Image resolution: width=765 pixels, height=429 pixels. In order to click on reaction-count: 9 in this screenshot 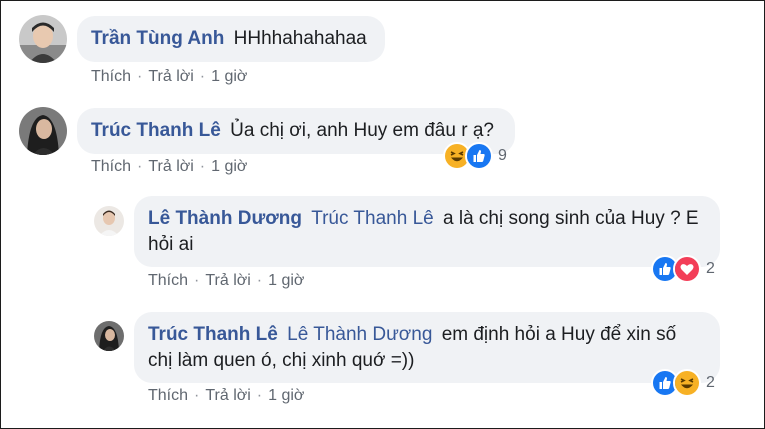, I will do `click(502, 155)`.